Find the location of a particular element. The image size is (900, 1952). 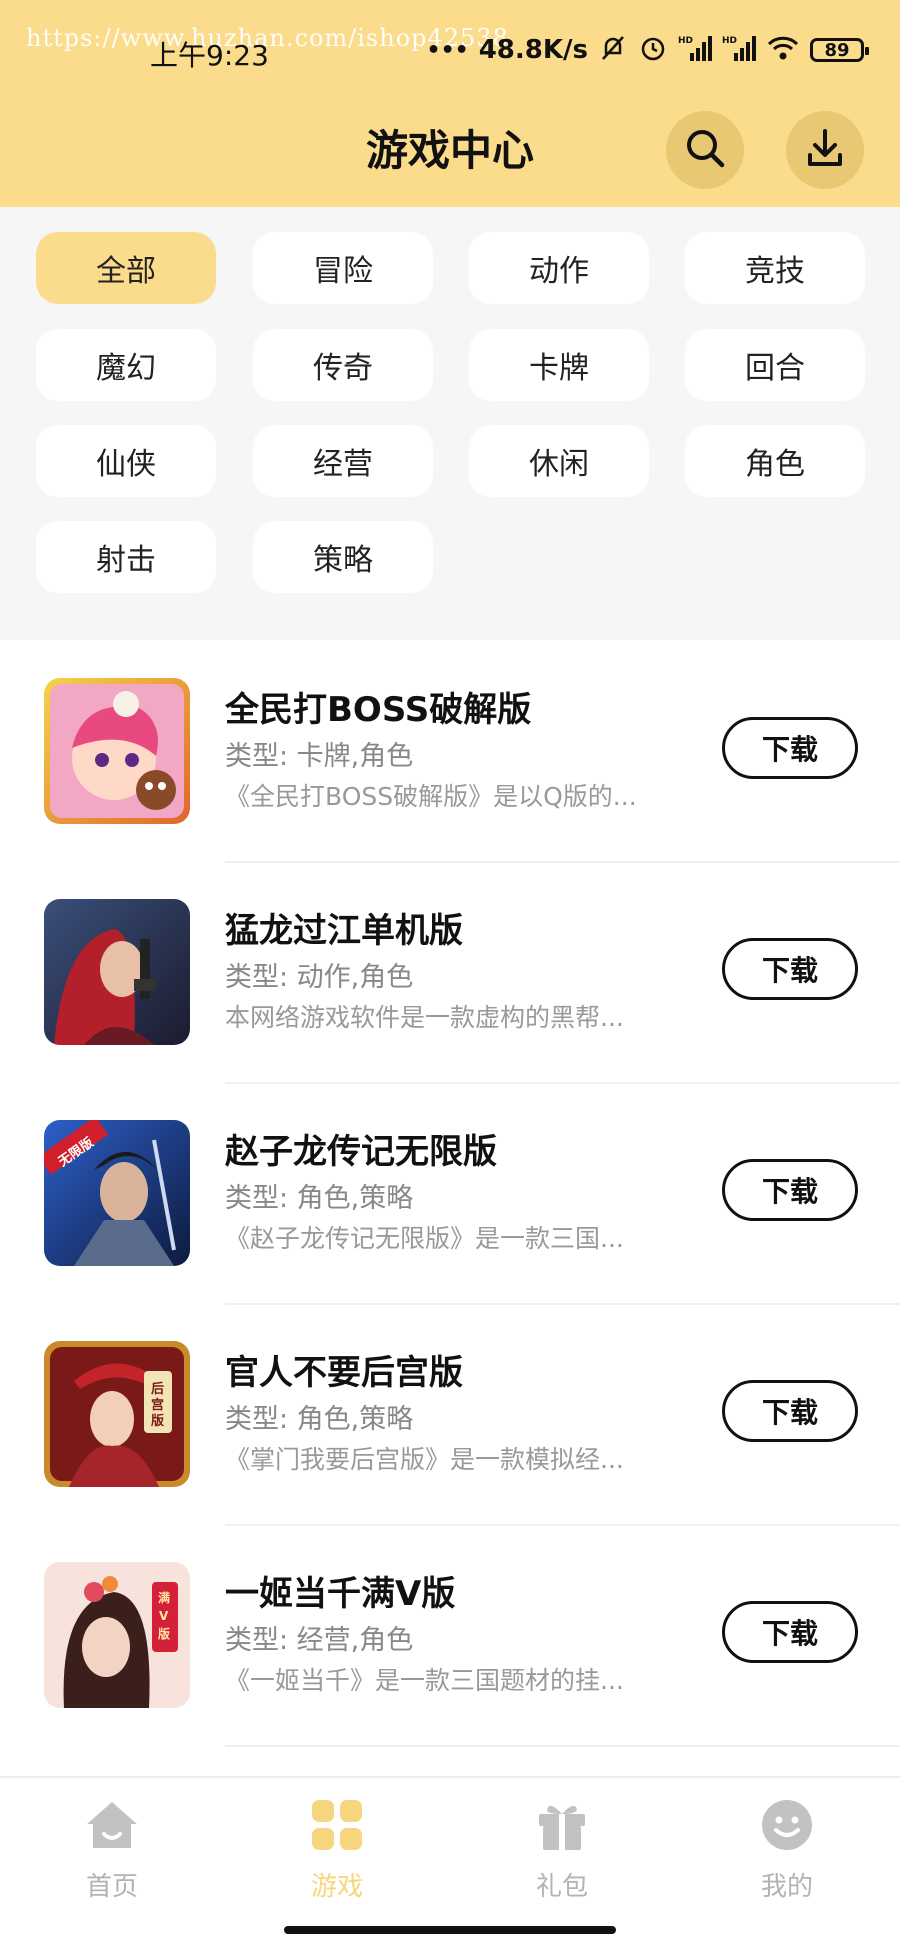

category-chip: 仙侠 is located at coordinates (126, 461).